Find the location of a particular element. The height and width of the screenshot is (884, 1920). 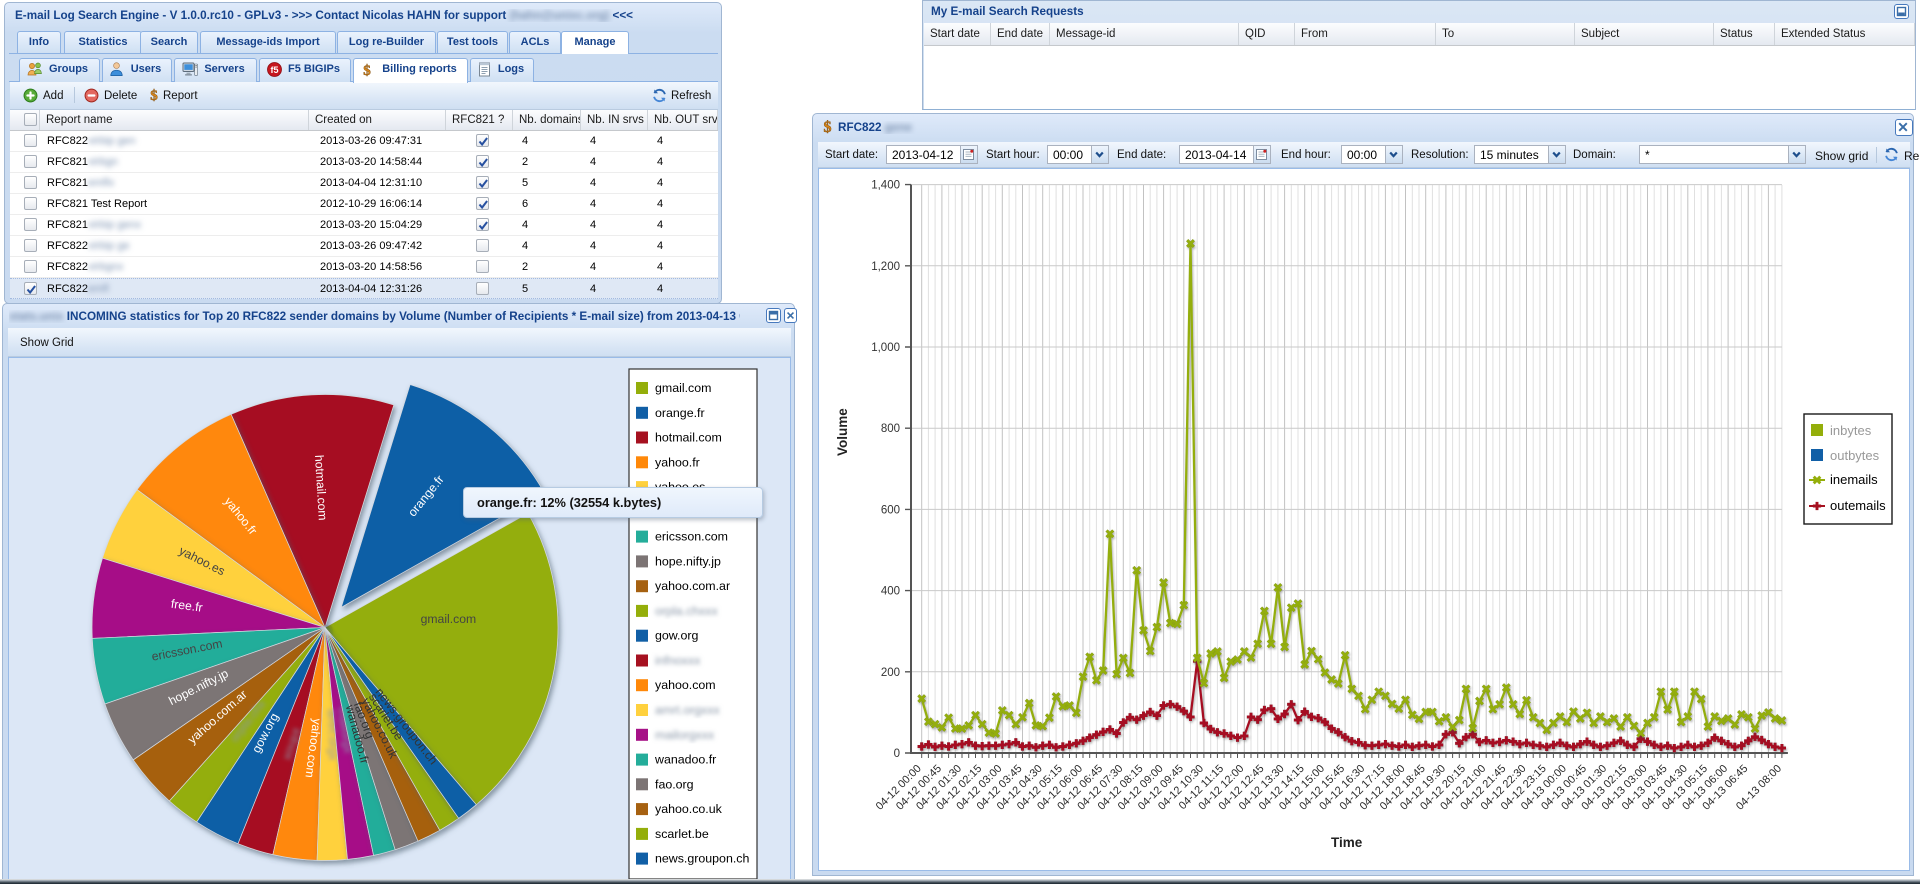

svg-text: 200 is located at coordinates (890, 673).